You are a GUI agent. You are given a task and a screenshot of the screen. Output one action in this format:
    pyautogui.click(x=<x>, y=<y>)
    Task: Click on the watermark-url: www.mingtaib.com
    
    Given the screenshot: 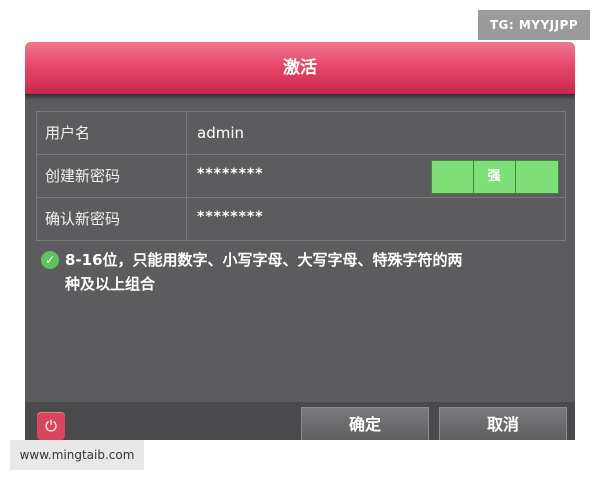 What is the action you would take?
    pyautogui.click(x=77, y=455)
    